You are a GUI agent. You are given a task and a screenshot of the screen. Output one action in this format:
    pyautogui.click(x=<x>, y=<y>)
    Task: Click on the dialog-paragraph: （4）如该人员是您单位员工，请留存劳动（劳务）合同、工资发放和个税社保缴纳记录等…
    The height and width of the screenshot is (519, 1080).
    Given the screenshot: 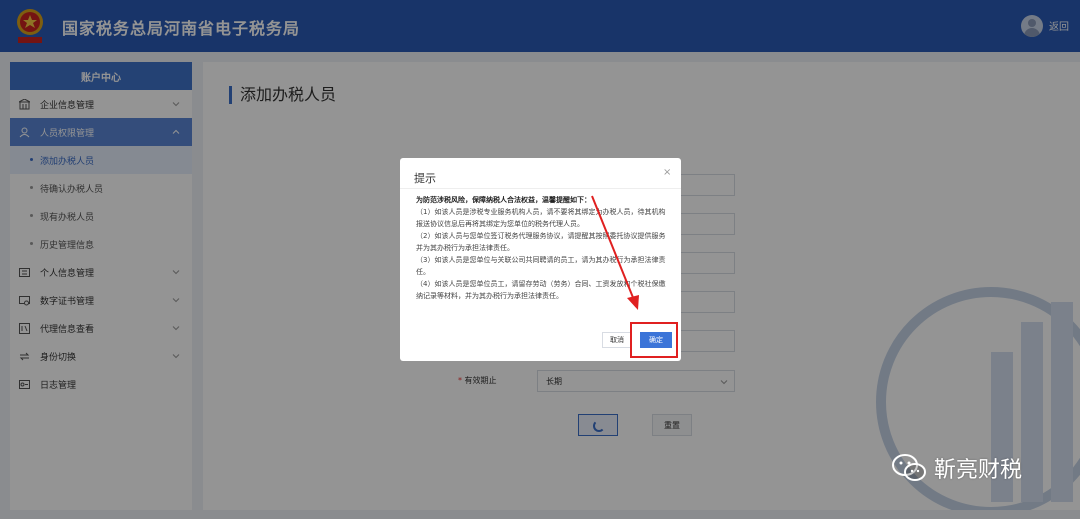 What is the action you would take?
    pyautogui.click(x=541, y=290)
    